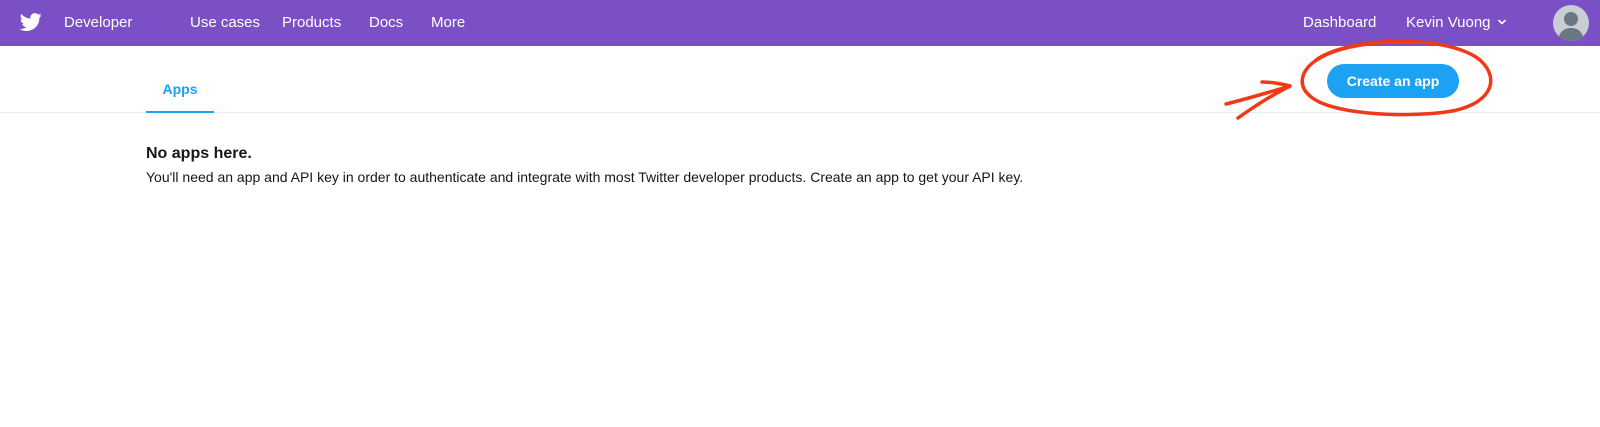  I want to click on brand-label: Developer, so click(98, 22).